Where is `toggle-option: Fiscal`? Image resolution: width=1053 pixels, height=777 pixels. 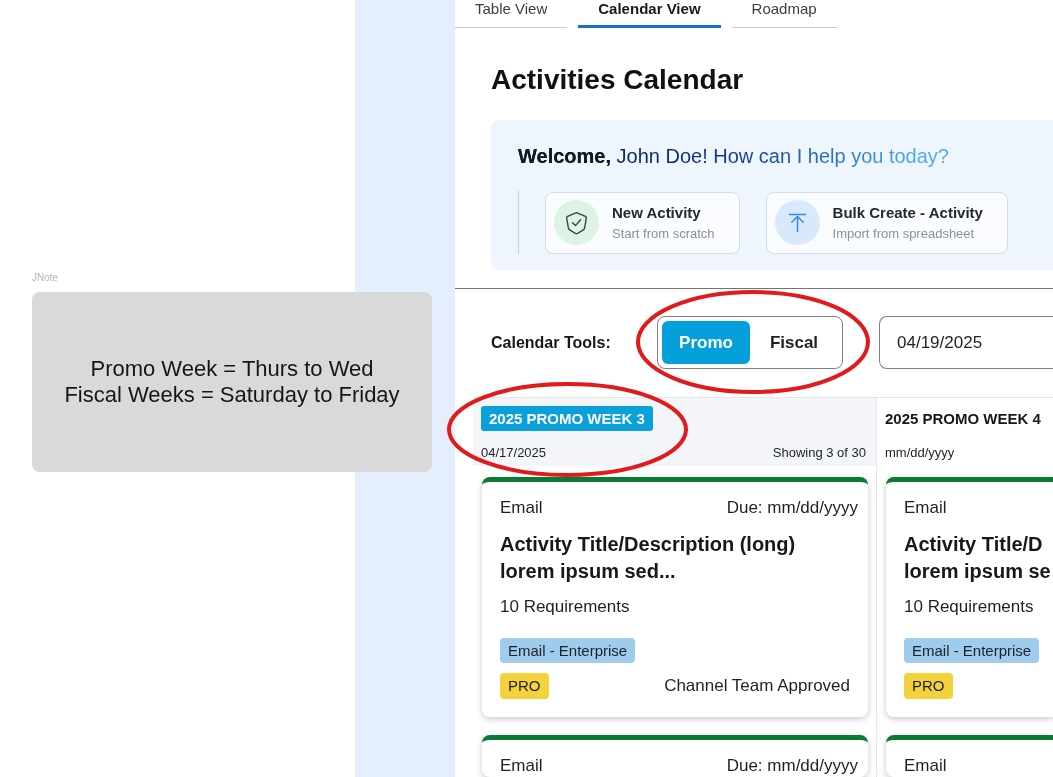
toggle-option: Fiscal is located at coordinates (794, 342).